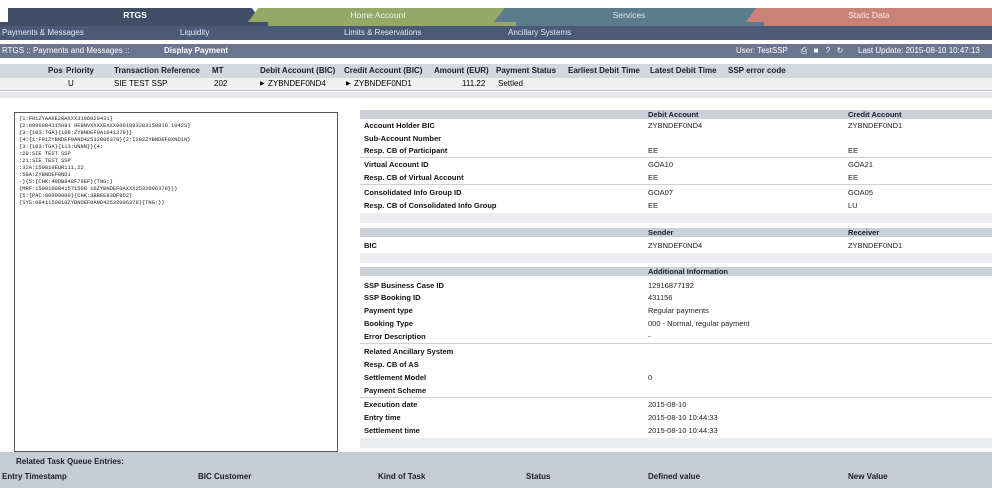 The width and height of the screenshot is (992, 488). I want to click on credit-value: ZYBNDEF0ND1, so click(875, 125).